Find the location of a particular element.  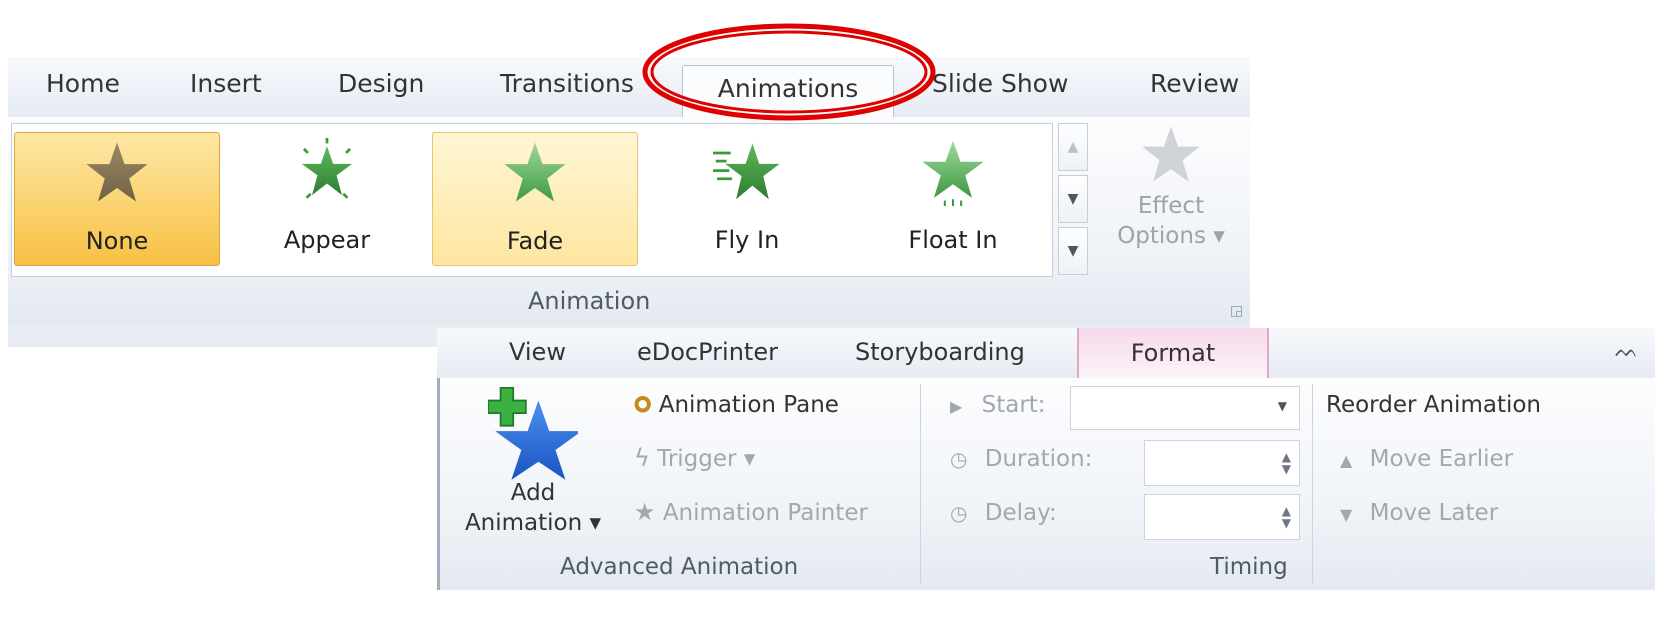

delay-spinner: ▲ ▼ is located at coordinates (1222, 517).